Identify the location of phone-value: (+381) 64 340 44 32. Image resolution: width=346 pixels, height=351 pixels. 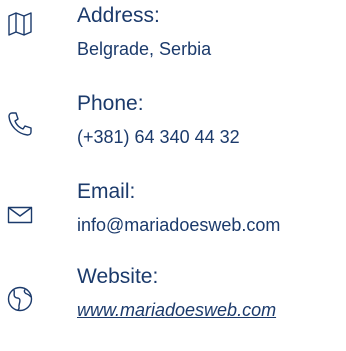
(211, 137).